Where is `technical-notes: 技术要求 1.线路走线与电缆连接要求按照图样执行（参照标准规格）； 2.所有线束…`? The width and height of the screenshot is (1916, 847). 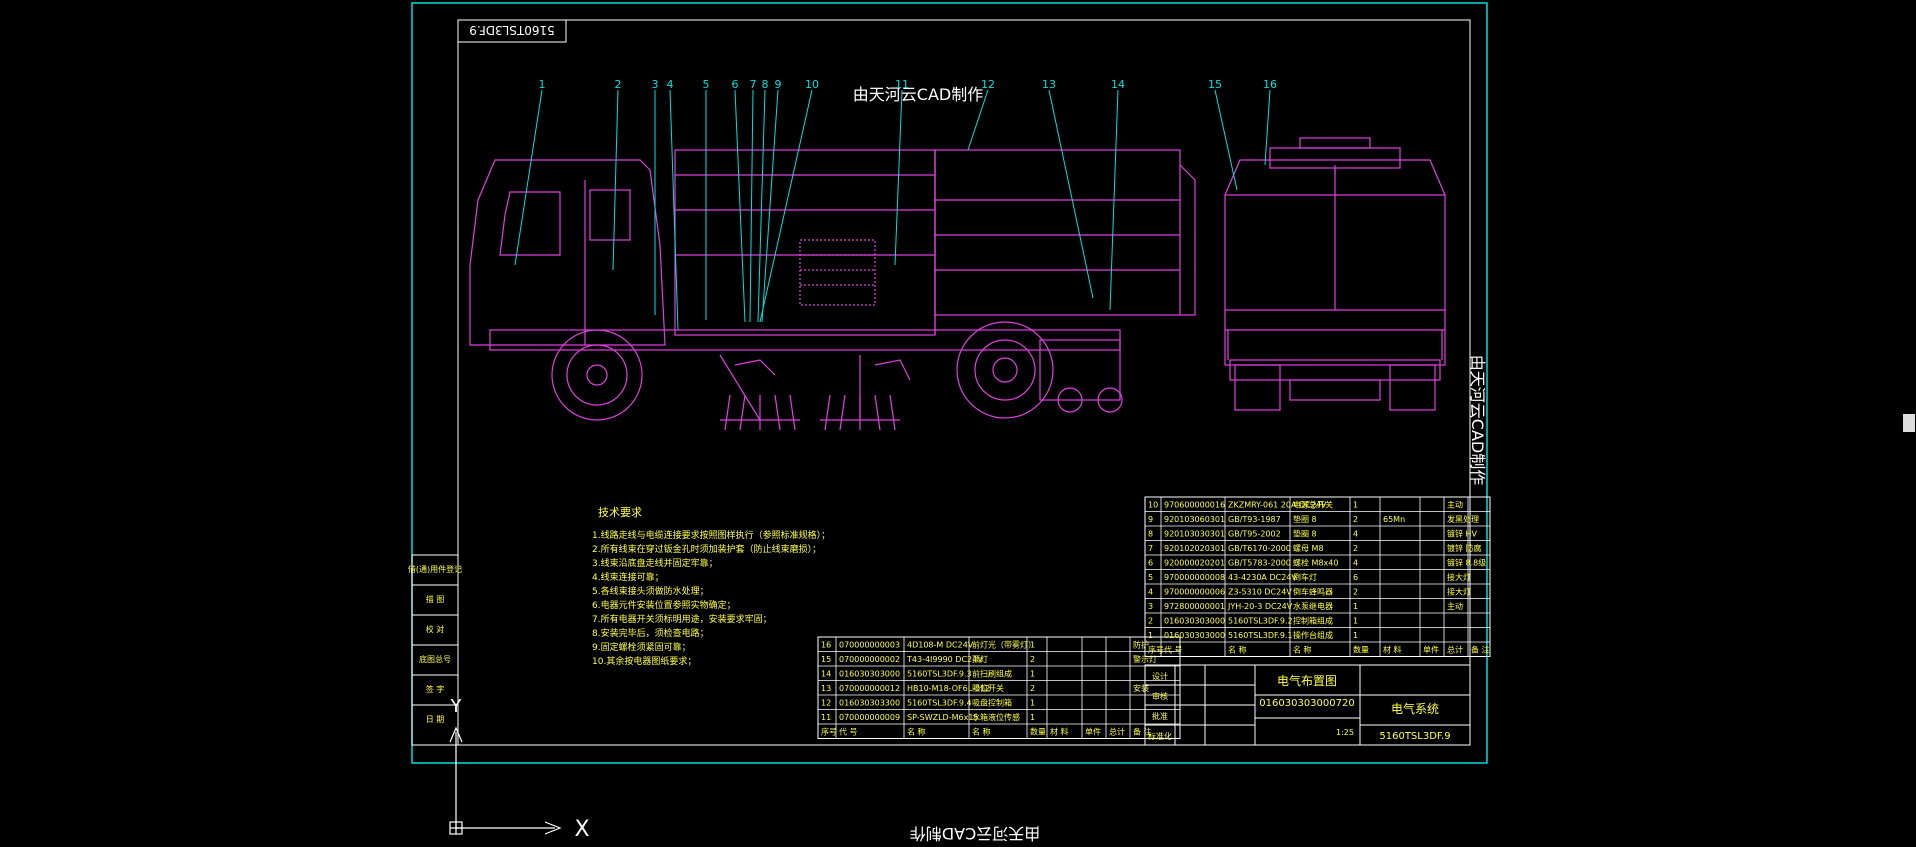
technical-notes: 技术要求 1.线路走线与电缆连接要求按照图样执行（参照标准规格）； 2.所有线束… is located at coordinates (711, 586).